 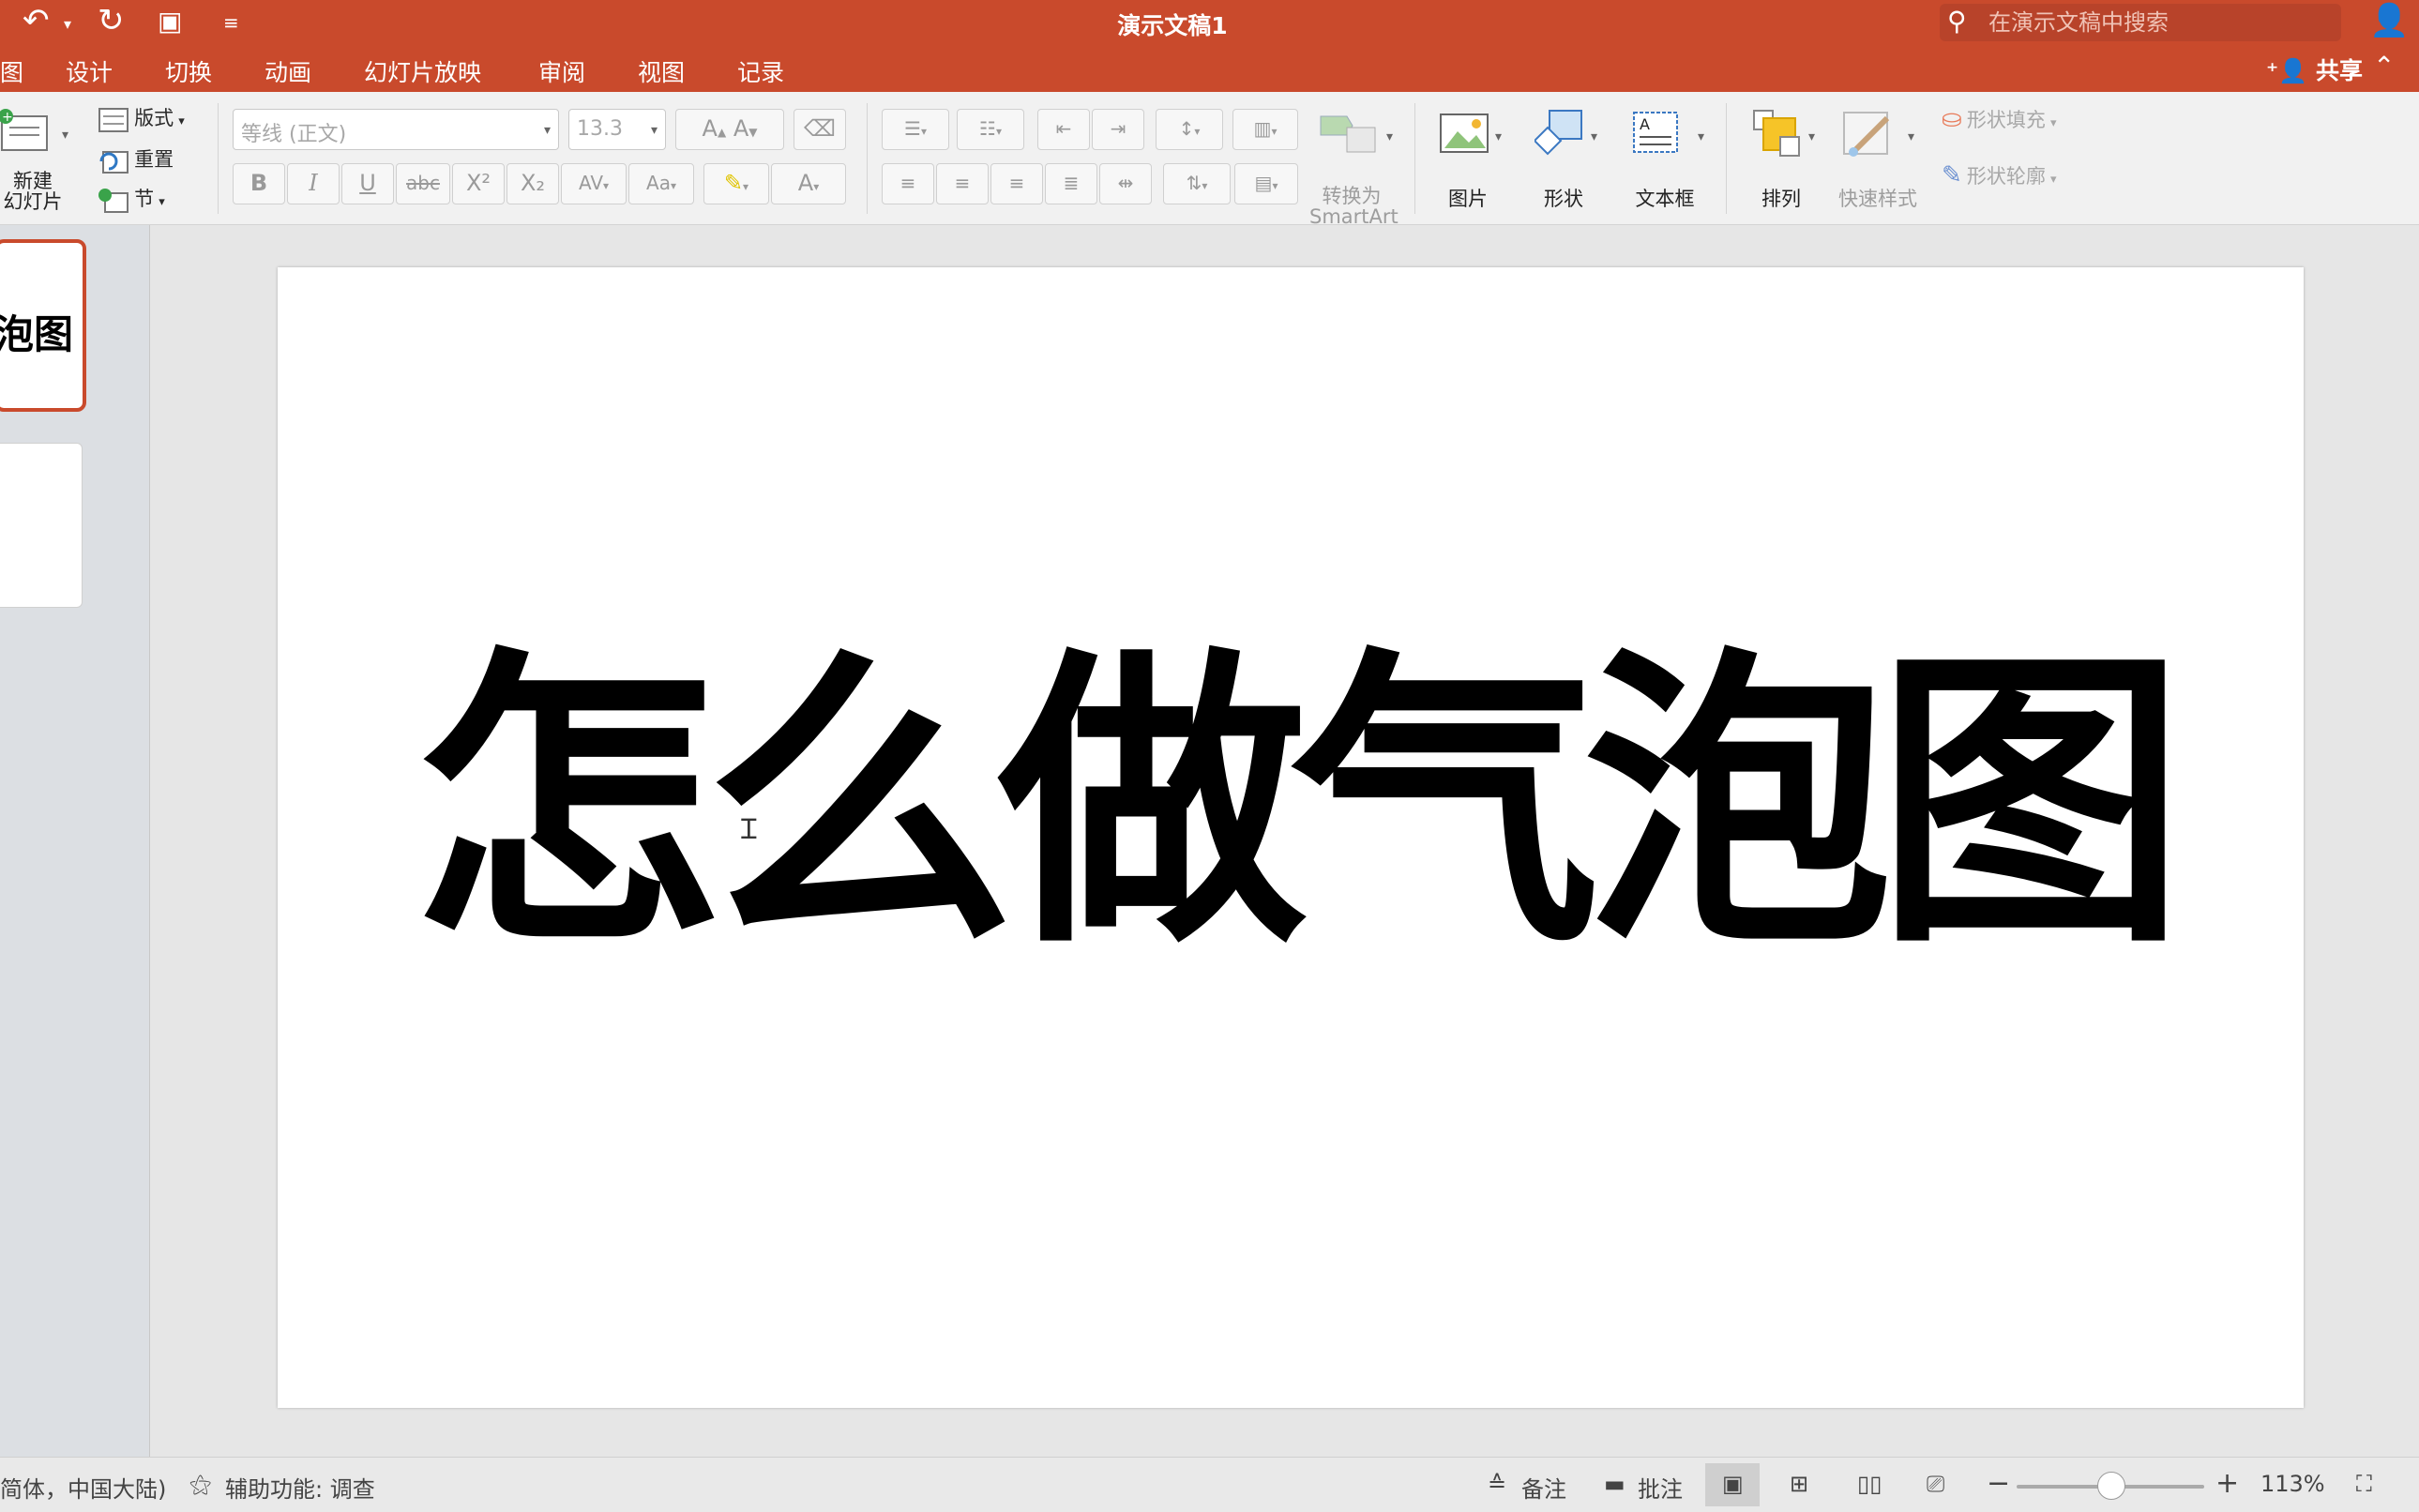 I want to click on tab-record: 记录, so click(x=761, y=71).